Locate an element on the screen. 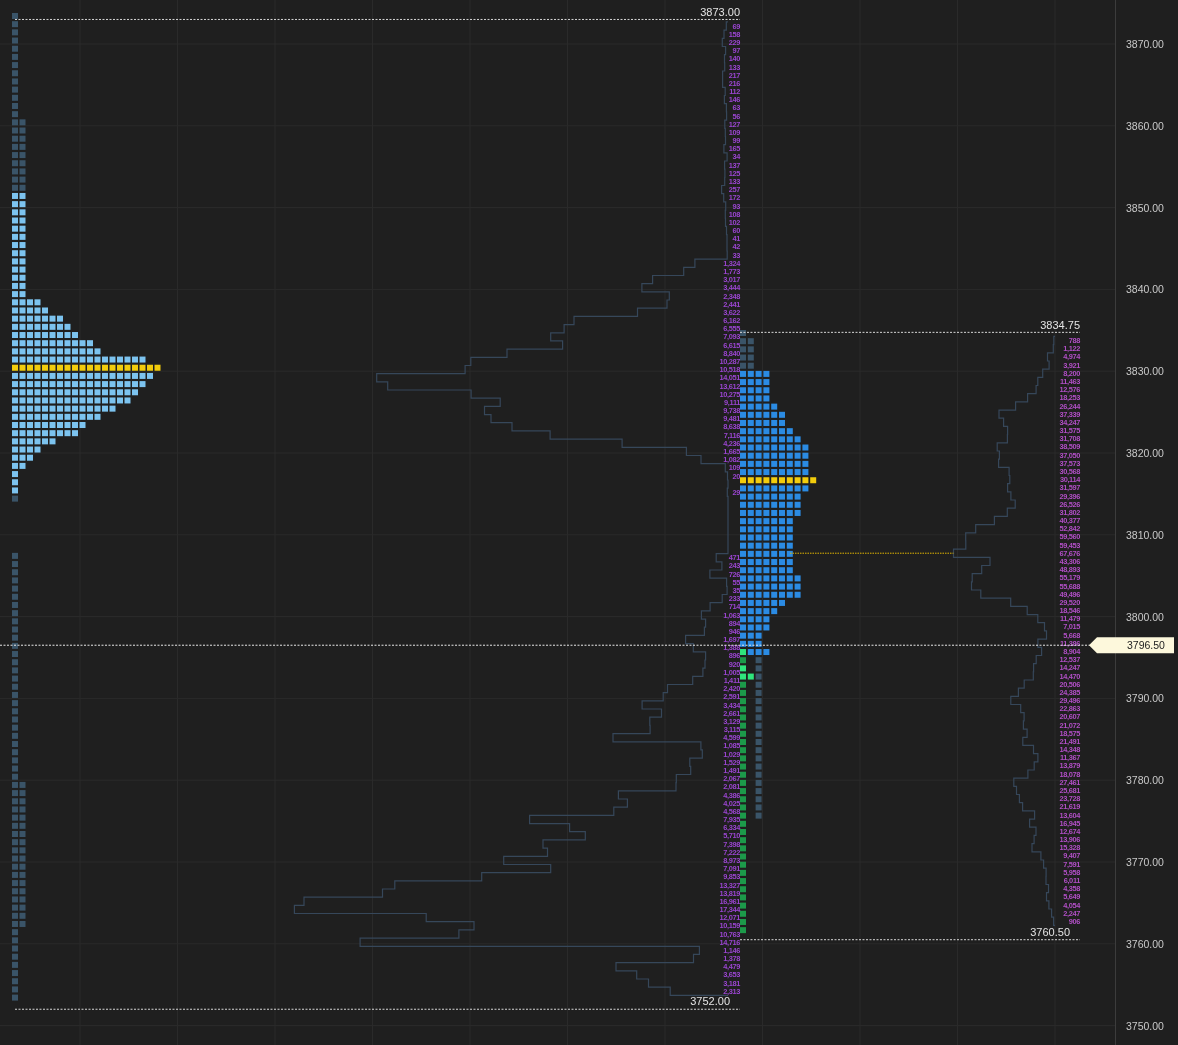  price-level-label: 3752.00 is located at coordinates (710, 1001).